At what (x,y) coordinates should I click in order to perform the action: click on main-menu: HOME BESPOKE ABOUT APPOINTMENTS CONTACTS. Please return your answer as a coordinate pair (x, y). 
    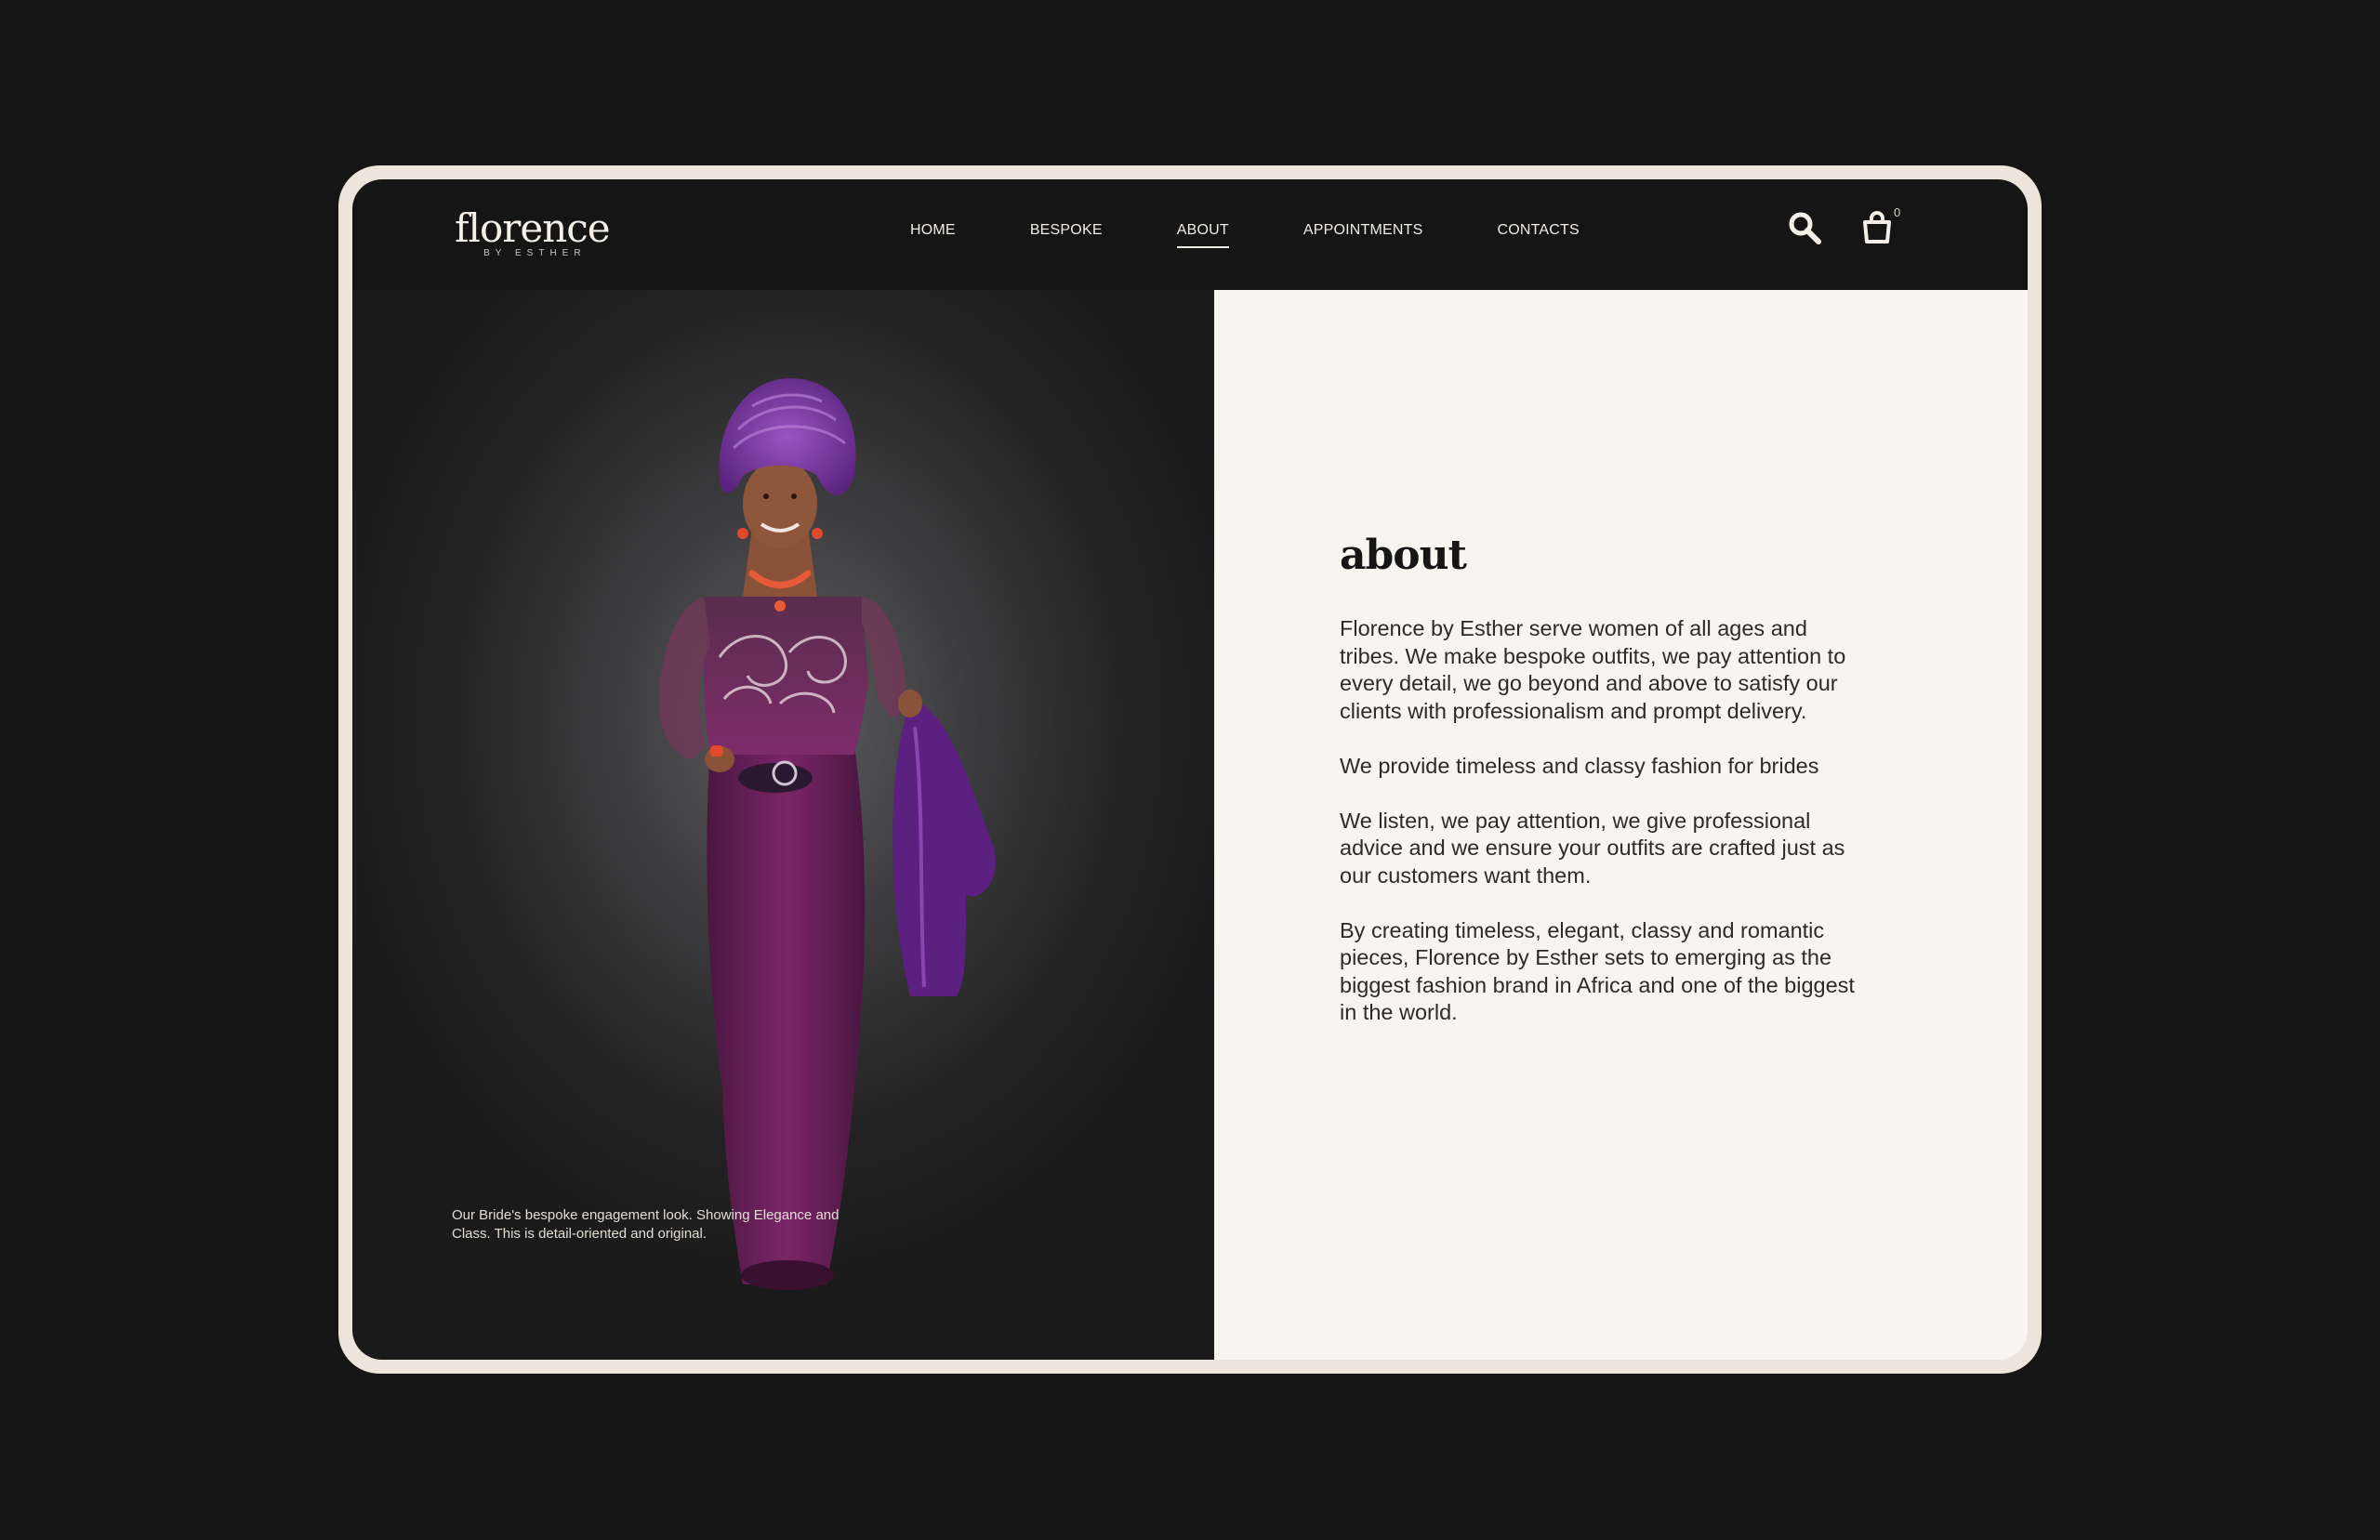
    Looking at the image, I should click on (1282, 235).